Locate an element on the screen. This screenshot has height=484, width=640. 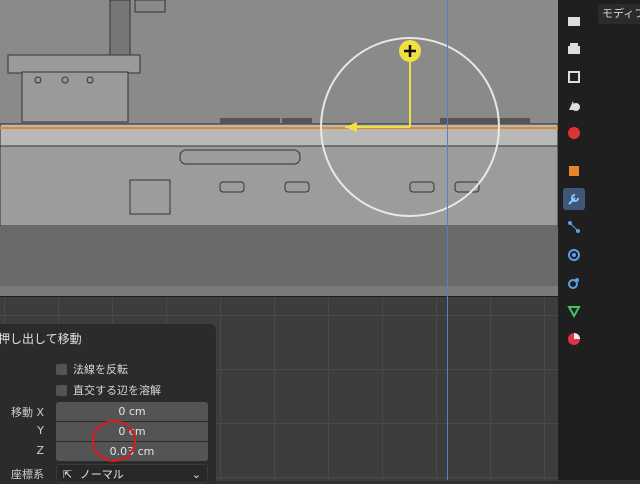
operator-title: 押し出して移動 is located at coordinates (41, 338).